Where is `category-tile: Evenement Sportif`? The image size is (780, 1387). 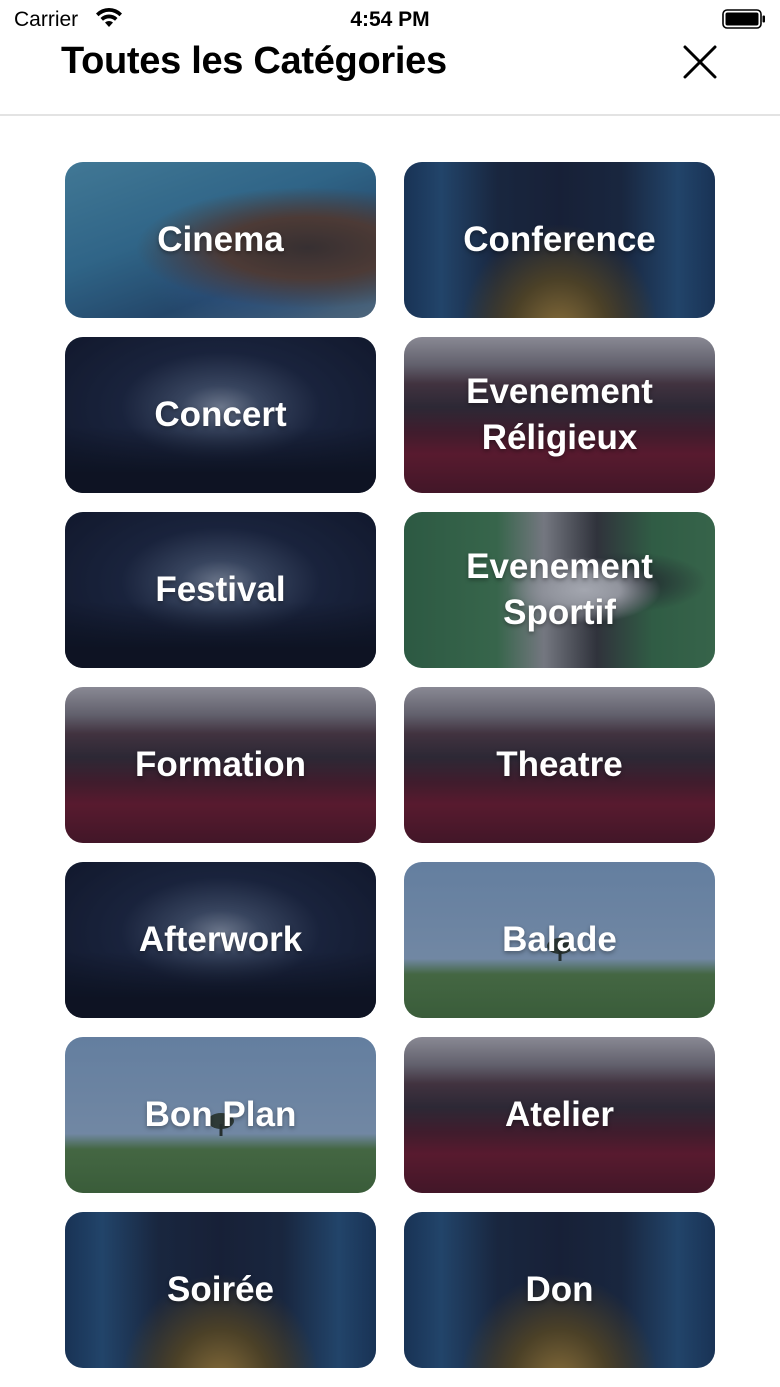
category-tile: Evenement Sportif is located at coordinates (559, 590).